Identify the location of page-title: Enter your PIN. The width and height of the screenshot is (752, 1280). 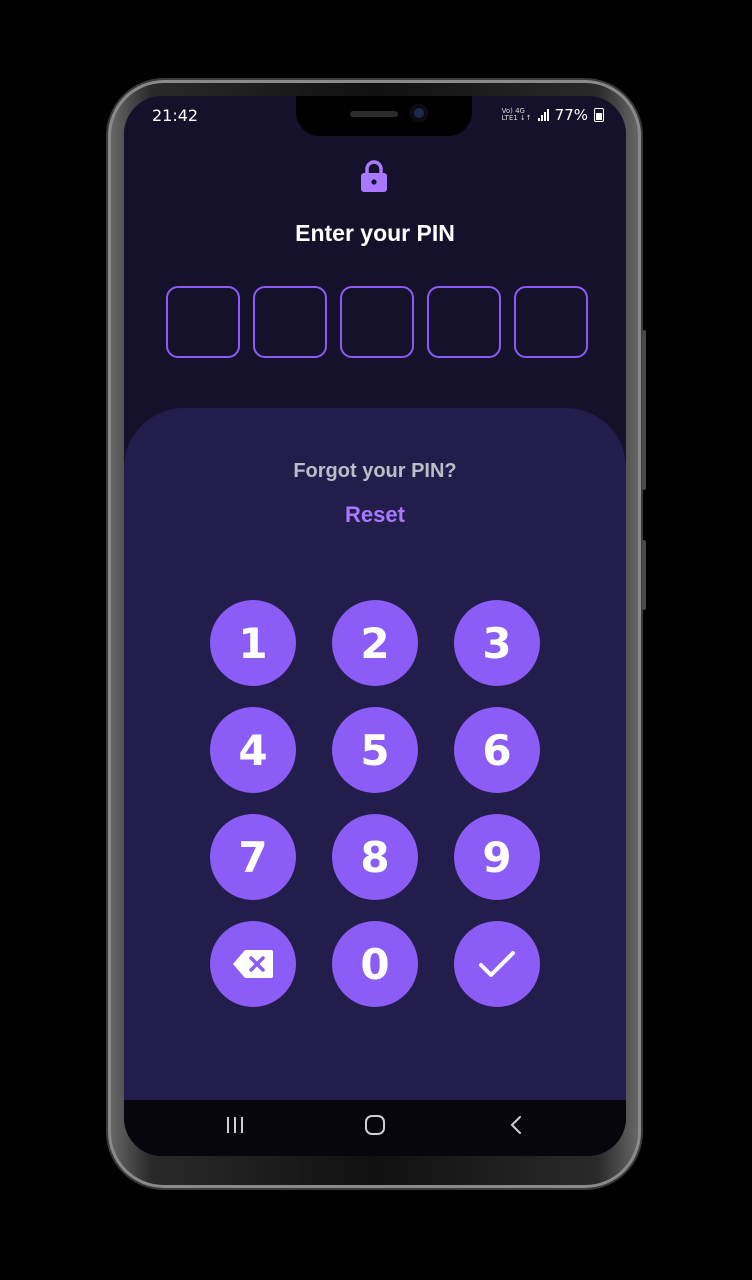
(375, 233).